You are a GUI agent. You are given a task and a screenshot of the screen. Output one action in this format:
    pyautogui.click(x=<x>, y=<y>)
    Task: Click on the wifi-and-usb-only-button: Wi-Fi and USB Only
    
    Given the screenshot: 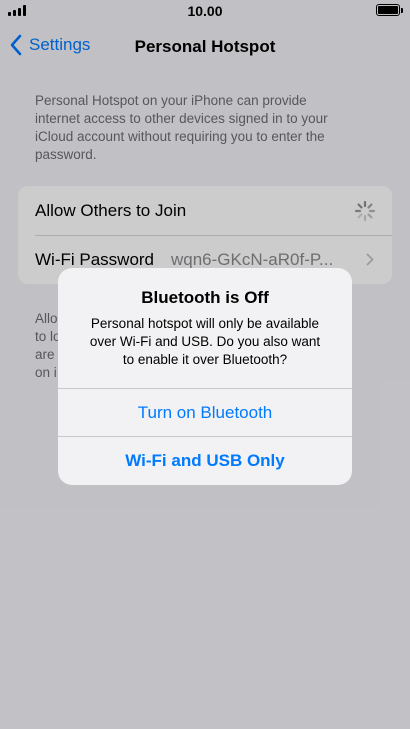 What is the action you would take?
    pyautogui.click(x=205, y=461)
    